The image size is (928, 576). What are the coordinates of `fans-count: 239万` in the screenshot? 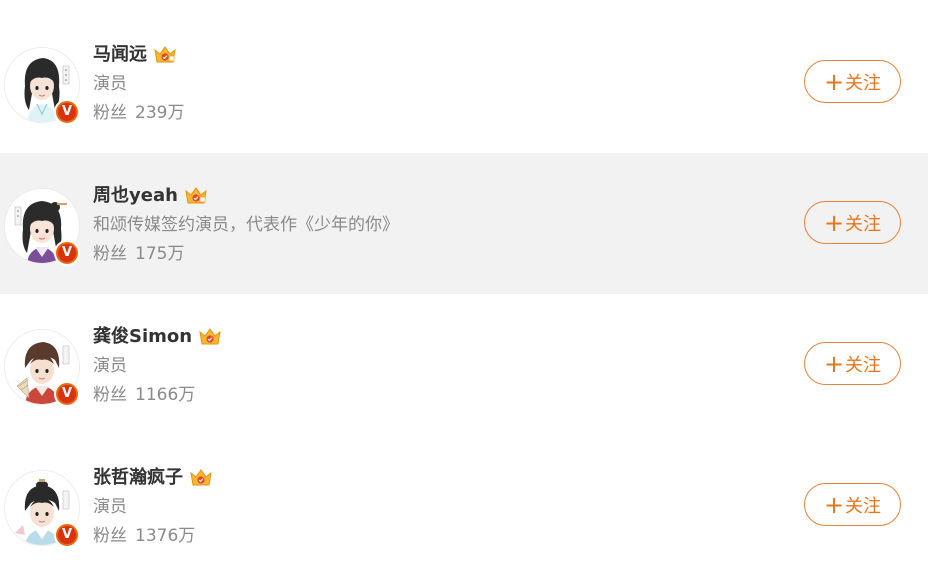 It's located at (160, 113).